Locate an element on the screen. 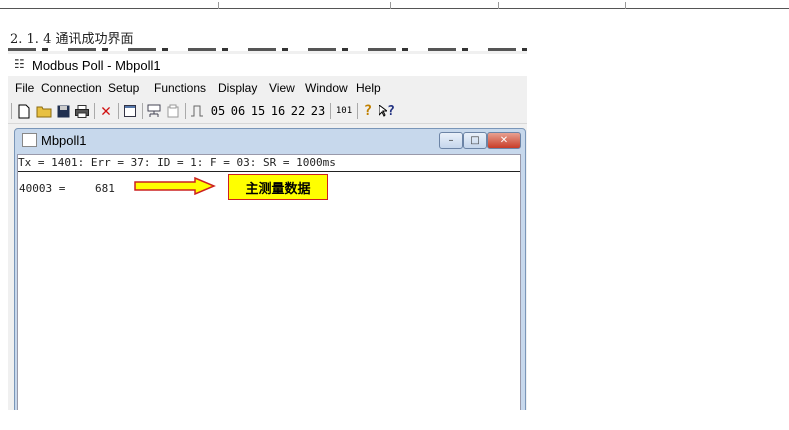 The image size is (789, 430). register-address: 40003 = is located at coordinates (42, 188).